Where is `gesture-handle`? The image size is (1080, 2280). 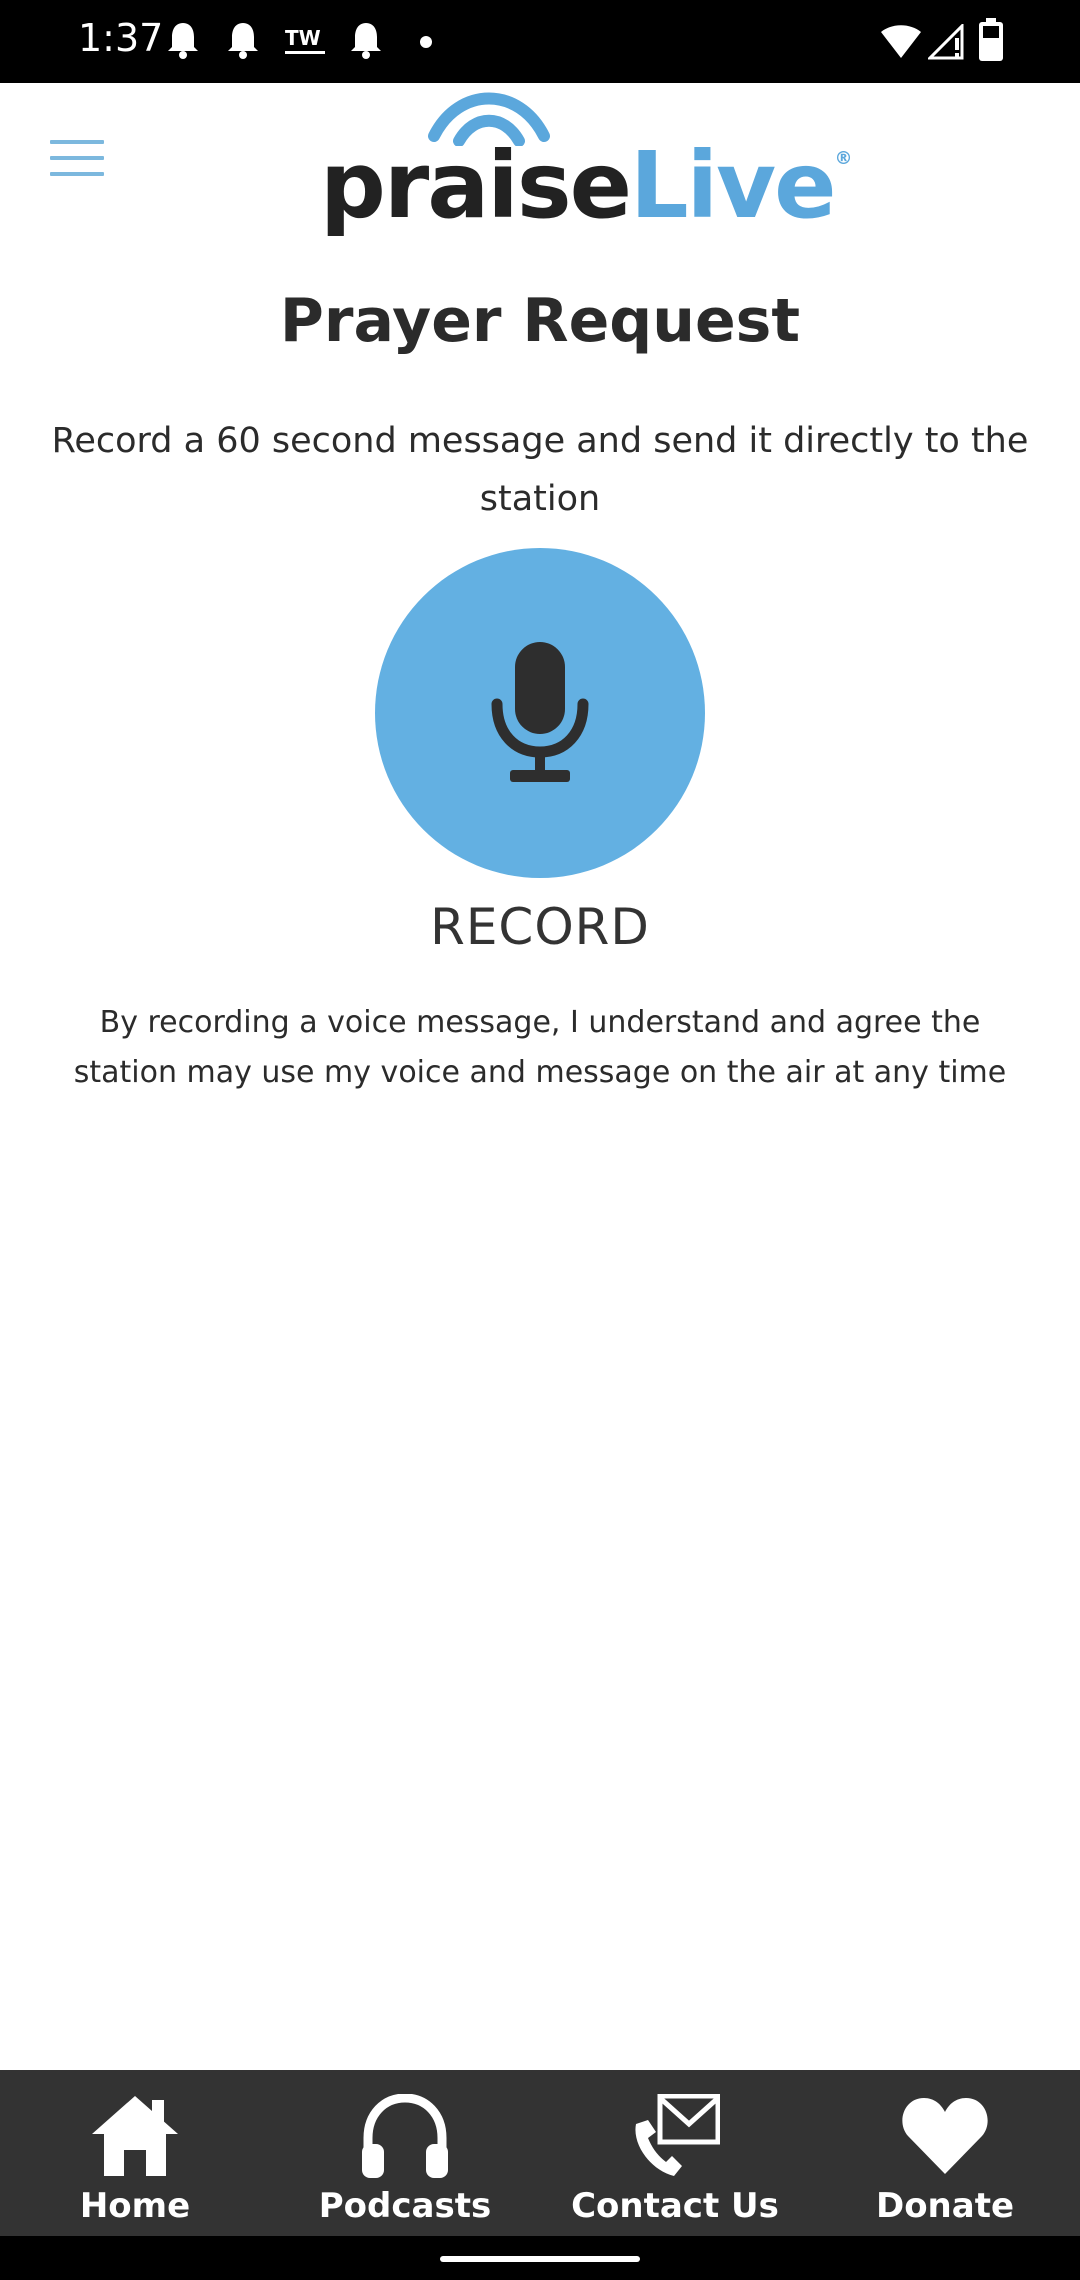
gesture-handle is located at coordinates (540, 2259).